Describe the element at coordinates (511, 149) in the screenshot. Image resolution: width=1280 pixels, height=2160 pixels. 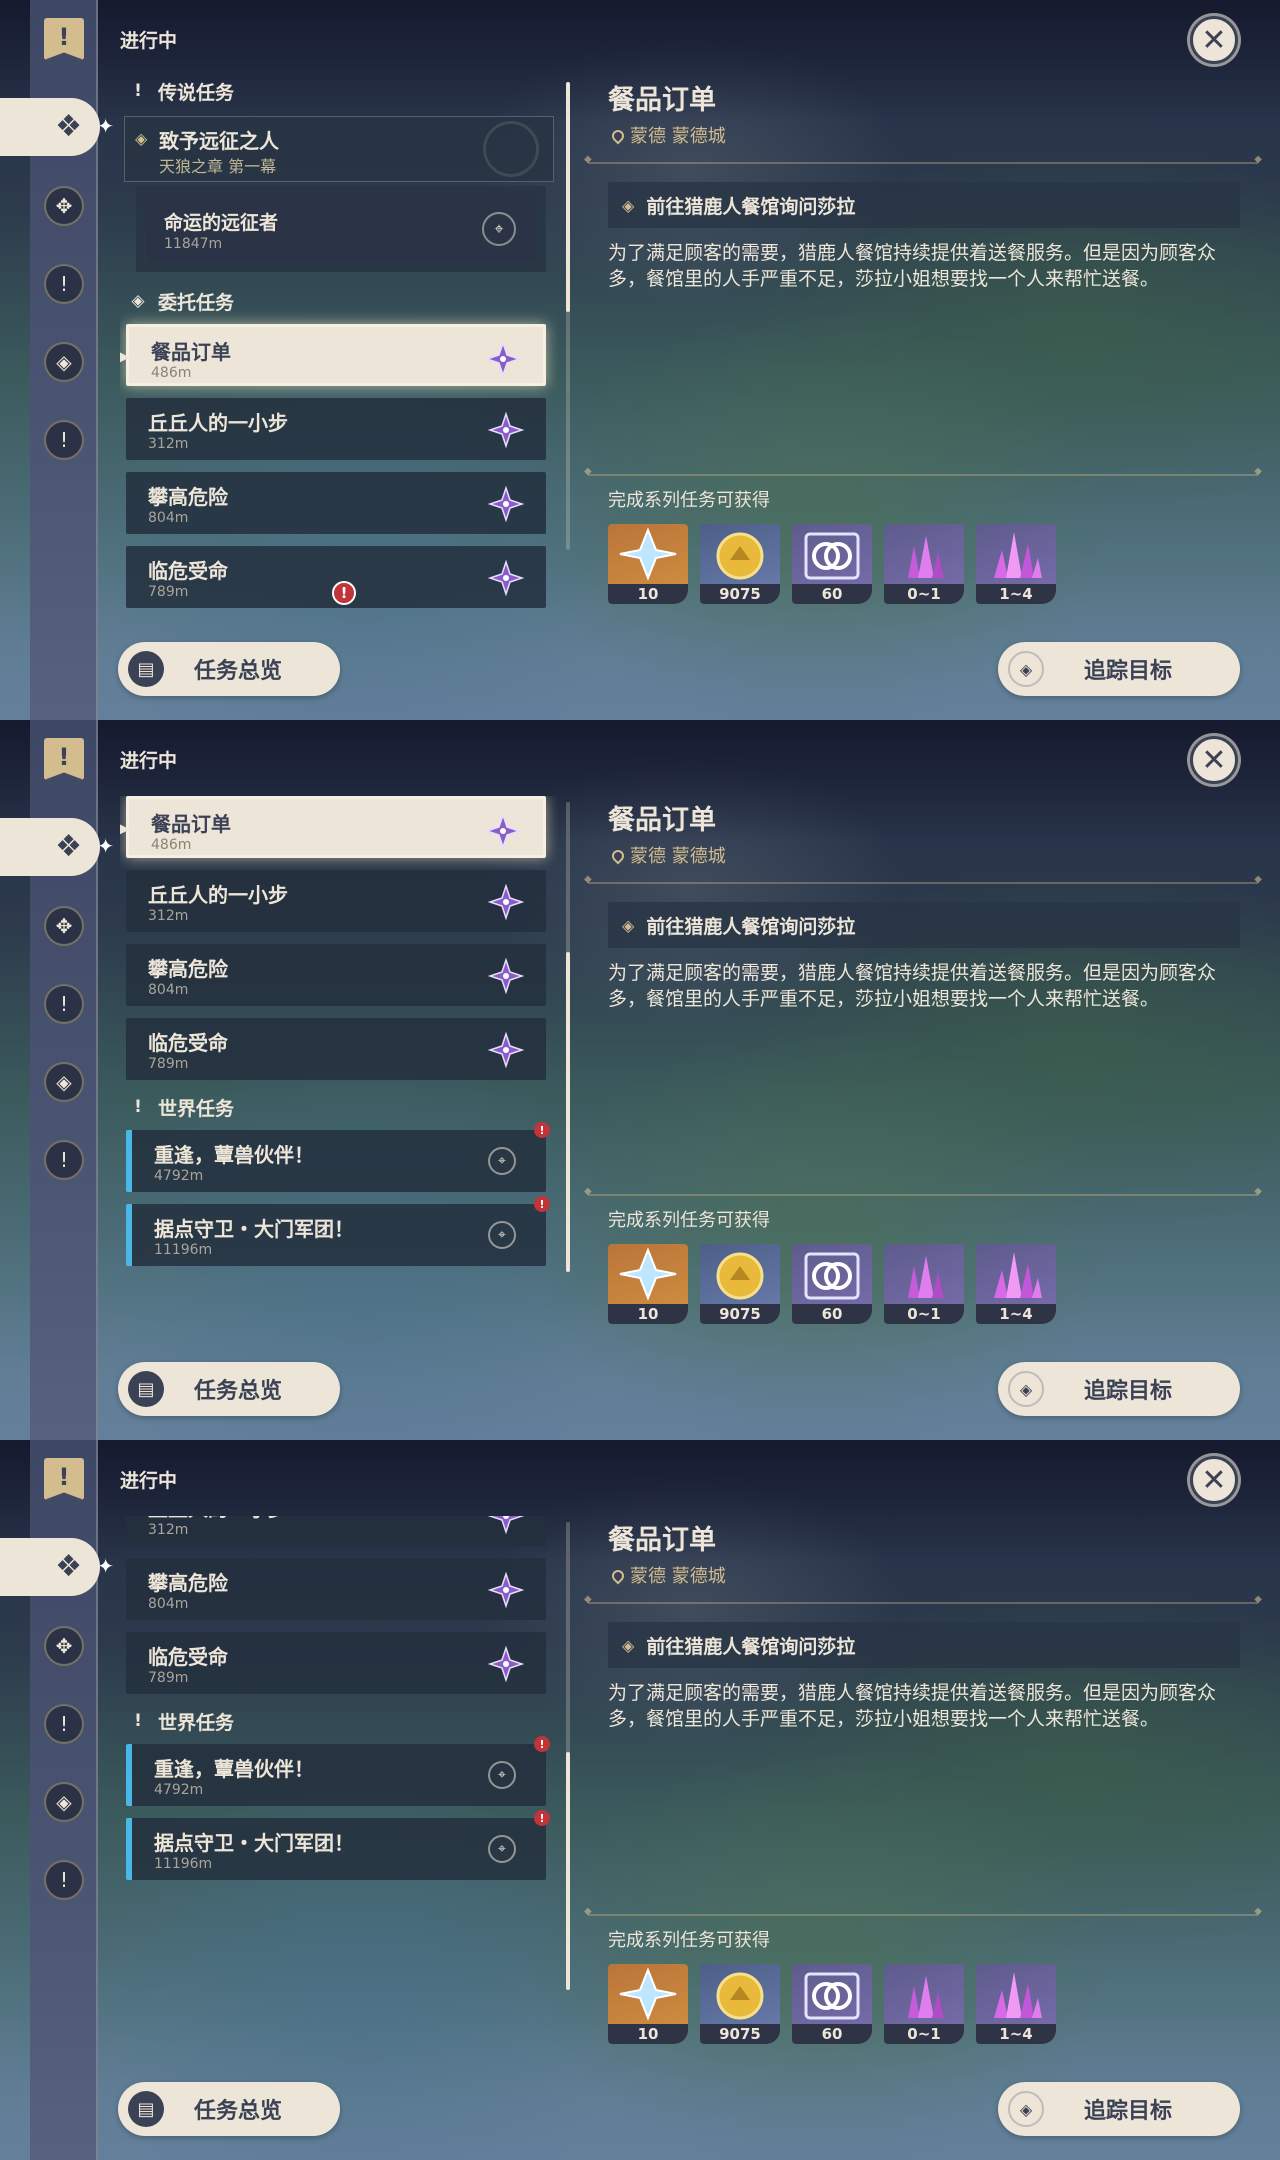
I see `wolf-emblem-icon` at that location.